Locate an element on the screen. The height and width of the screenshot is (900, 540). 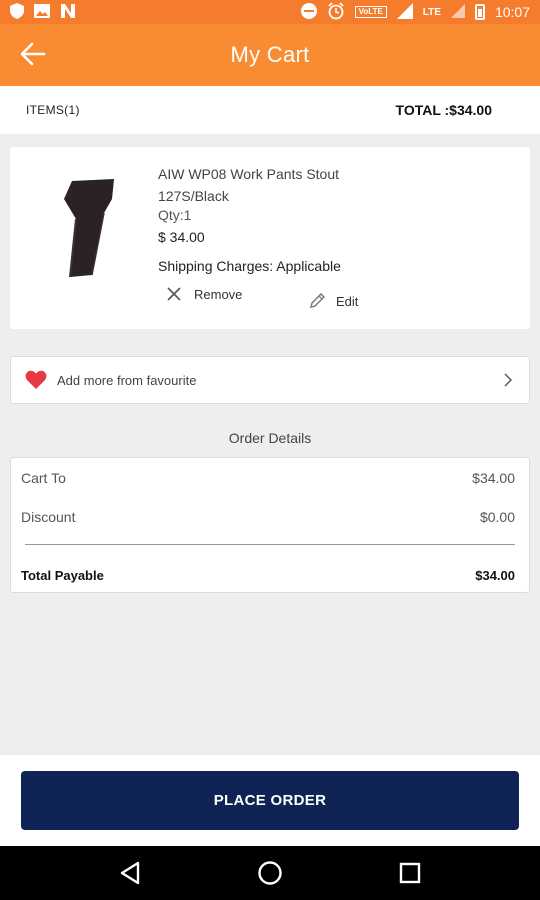
battery-icon is located at coordinates (479, 12).